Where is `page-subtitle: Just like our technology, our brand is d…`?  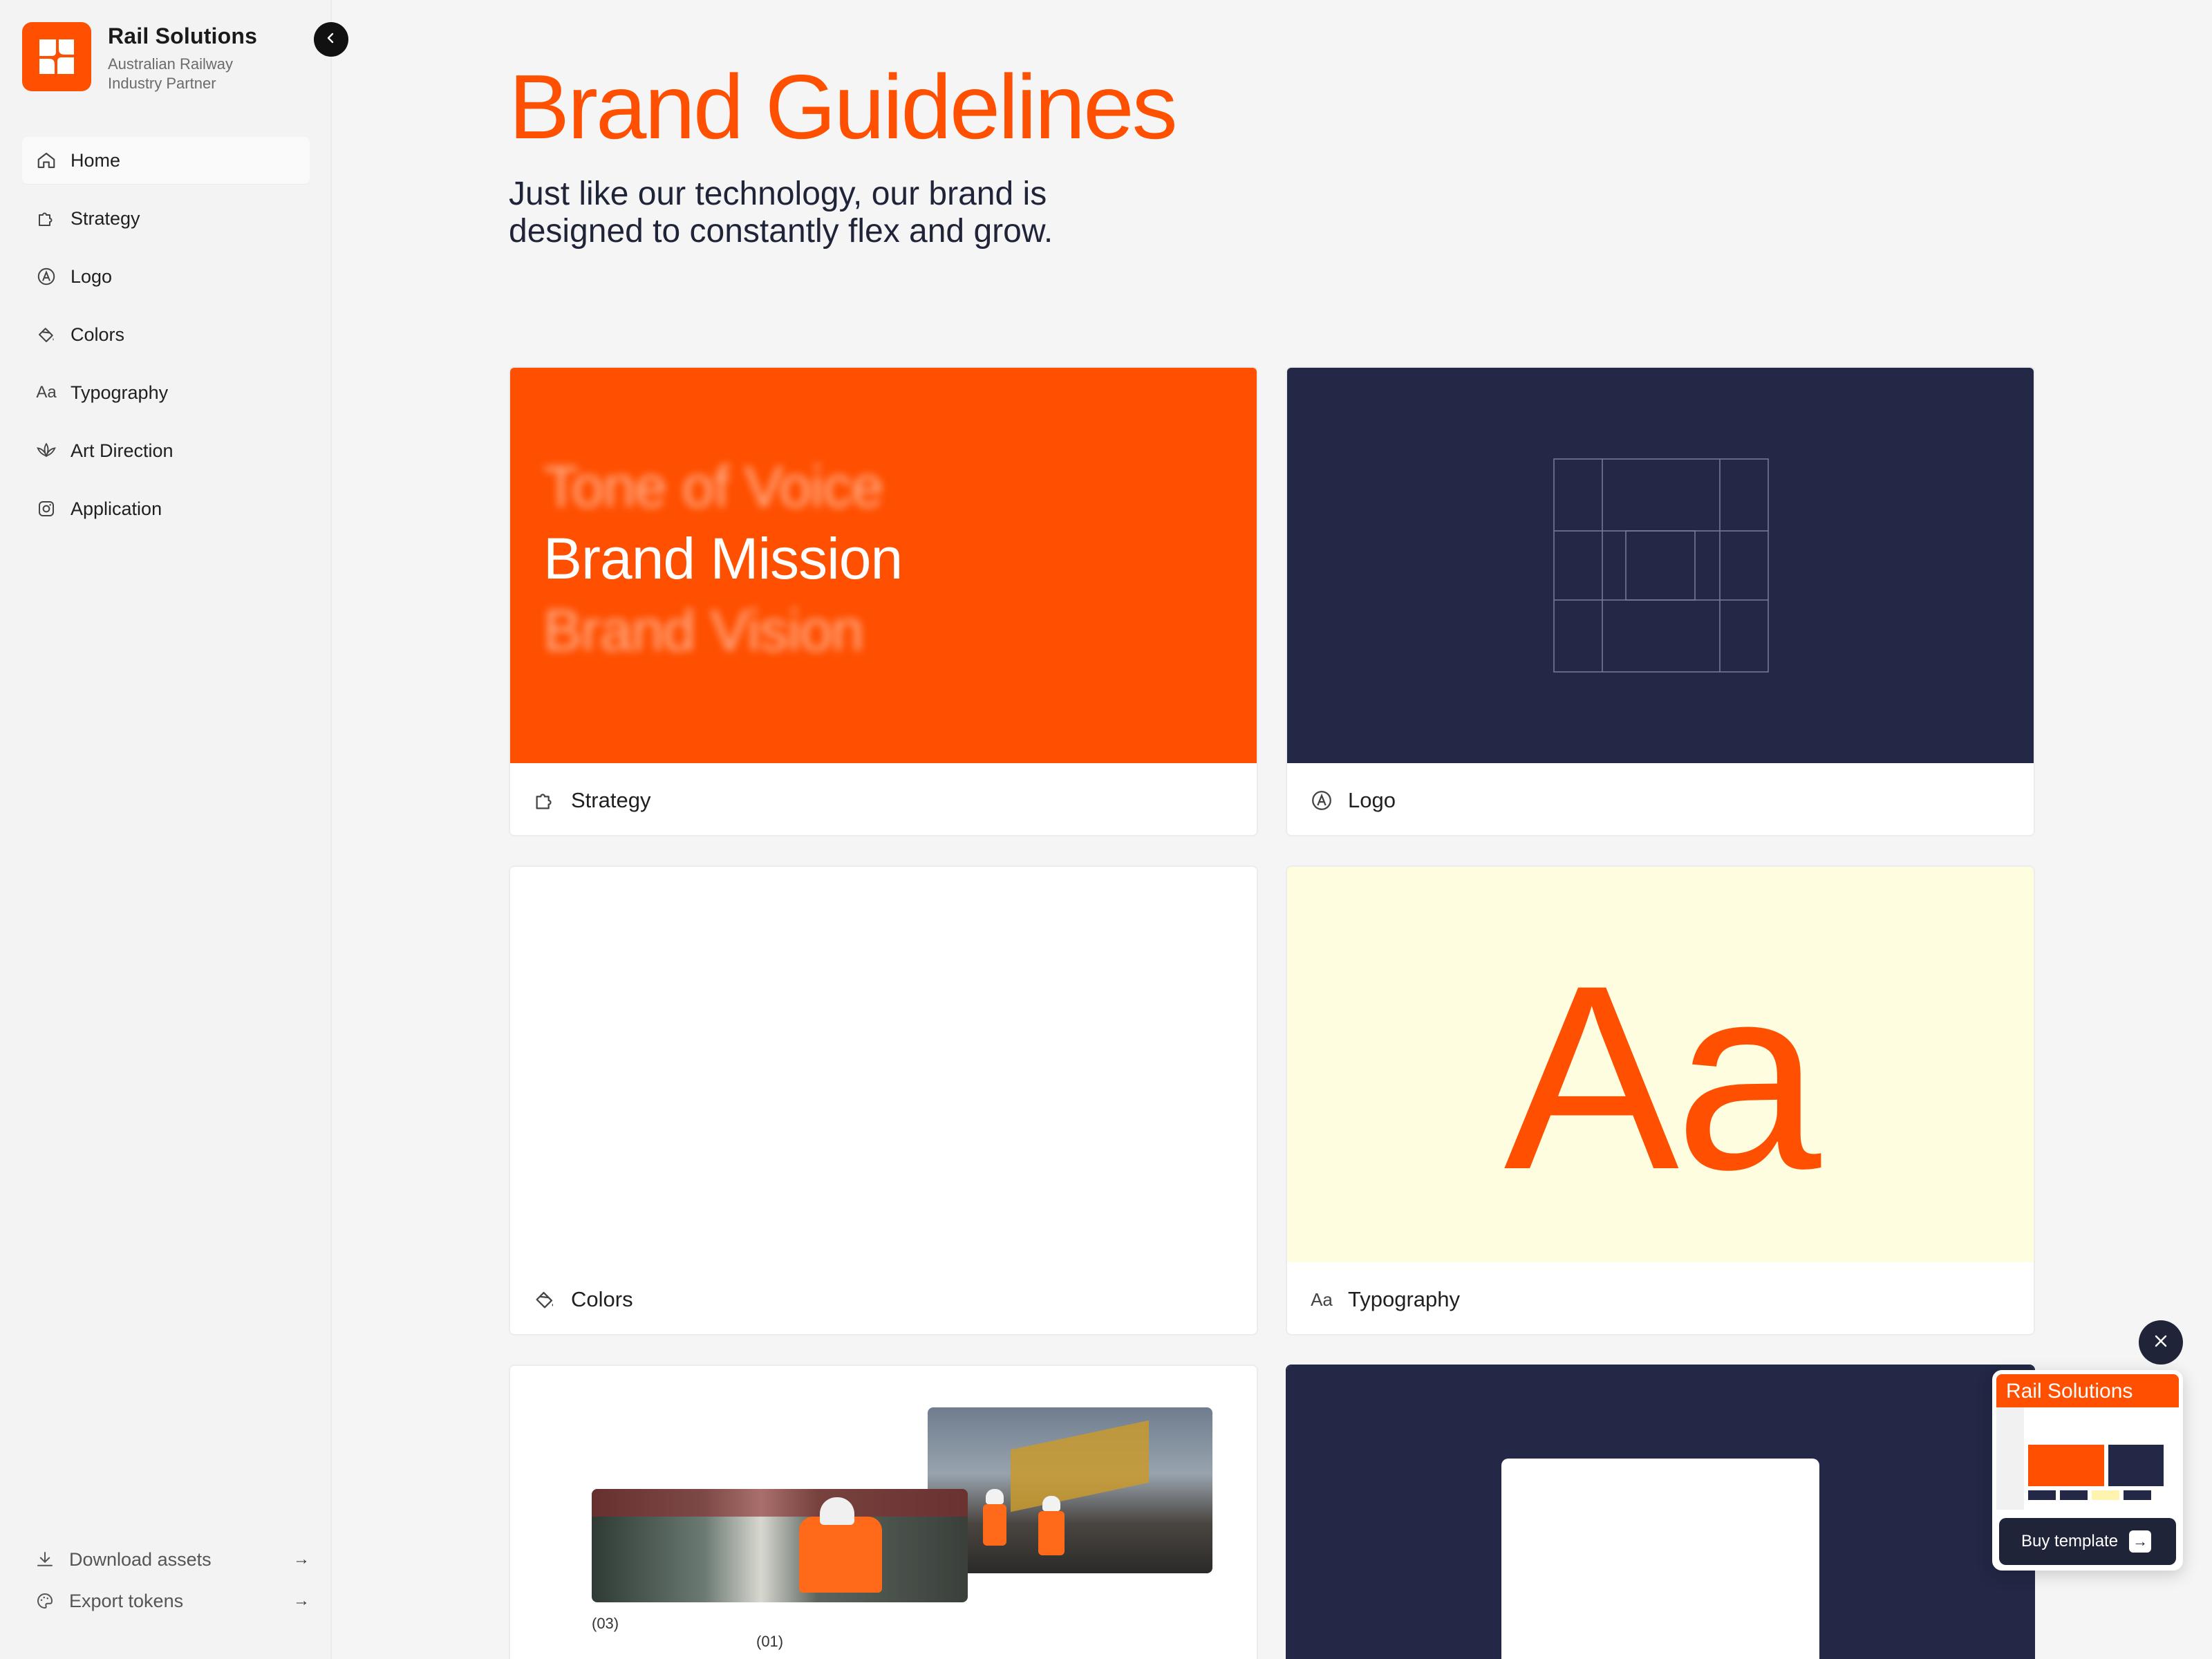
page-subtitle: Just like our technology, our brand is d… is located at coordinates (781, 213).